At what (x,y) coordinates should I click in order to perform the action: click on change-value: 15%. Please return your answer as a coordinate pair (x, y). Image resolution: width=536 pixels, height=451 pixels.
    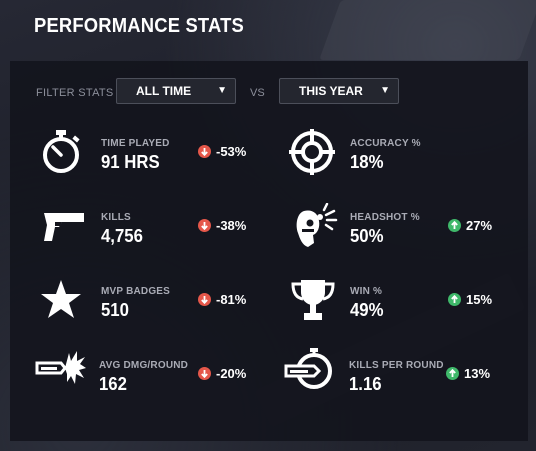
    Looking at the image, I should click on (479, 299).